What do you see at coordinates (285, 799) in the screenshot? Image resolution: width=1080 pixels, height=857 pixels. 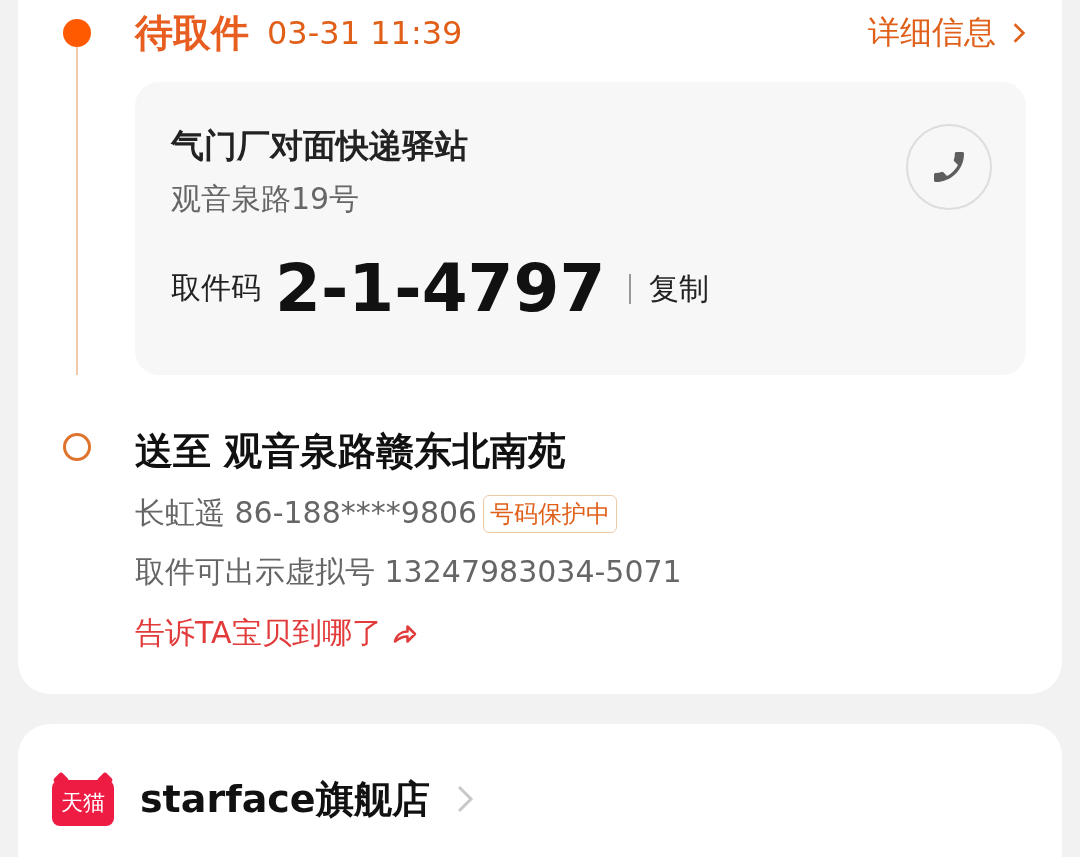 I see `store-link: starface旗舰店` at bounding box center [285, 799].